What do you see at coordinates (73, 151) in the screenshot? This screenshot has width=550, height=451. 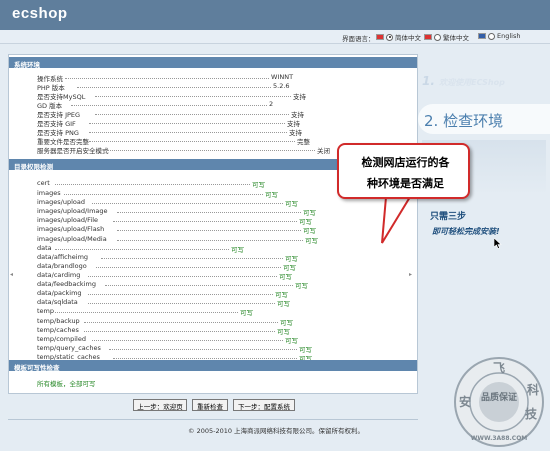 I see `system-env-label: 服务器是否开启安全模式` at bounding box center [73, 151].